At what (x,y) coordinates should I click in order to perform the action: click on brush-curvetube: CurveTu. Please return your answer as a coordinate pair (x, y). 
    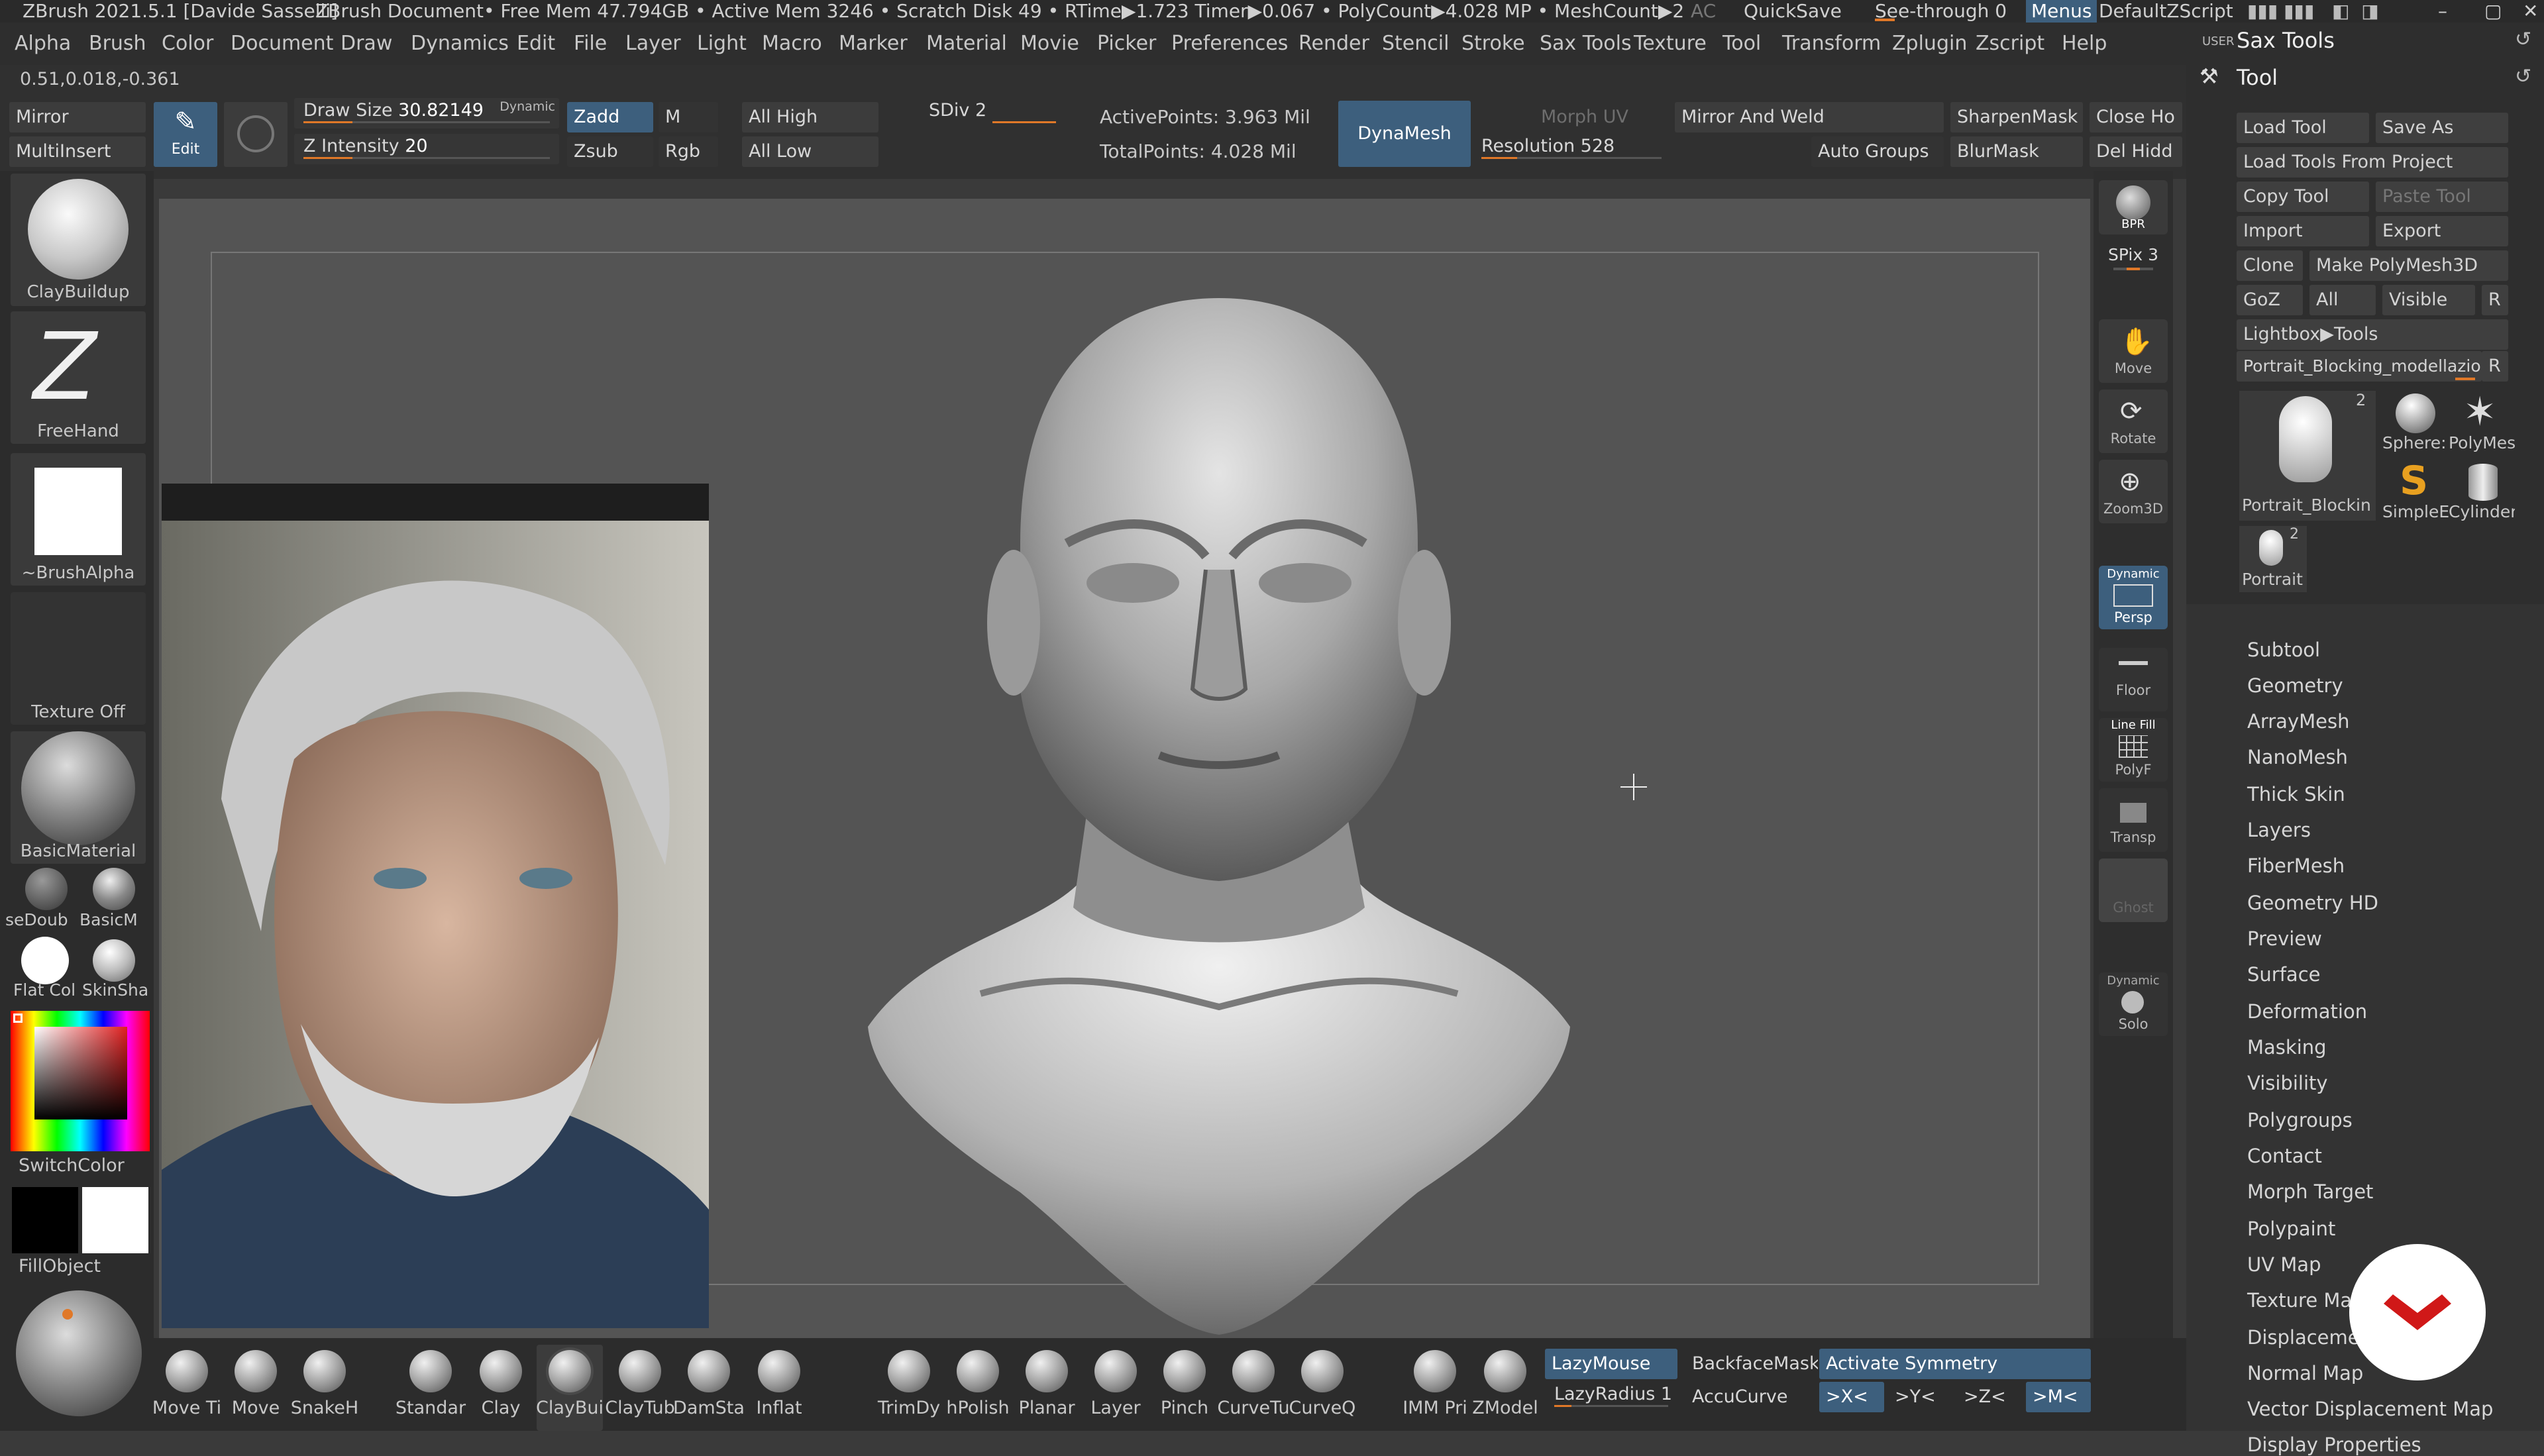
    Looking at the image, I should click on (1253, 1388).